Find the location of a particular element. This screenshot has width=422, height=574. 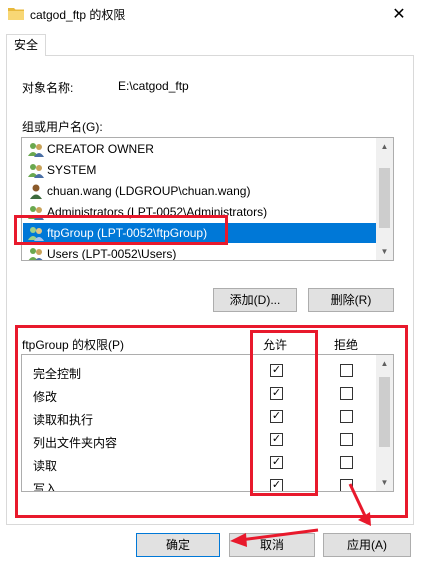

annotation-arrows is located at coordinates (300, 515).